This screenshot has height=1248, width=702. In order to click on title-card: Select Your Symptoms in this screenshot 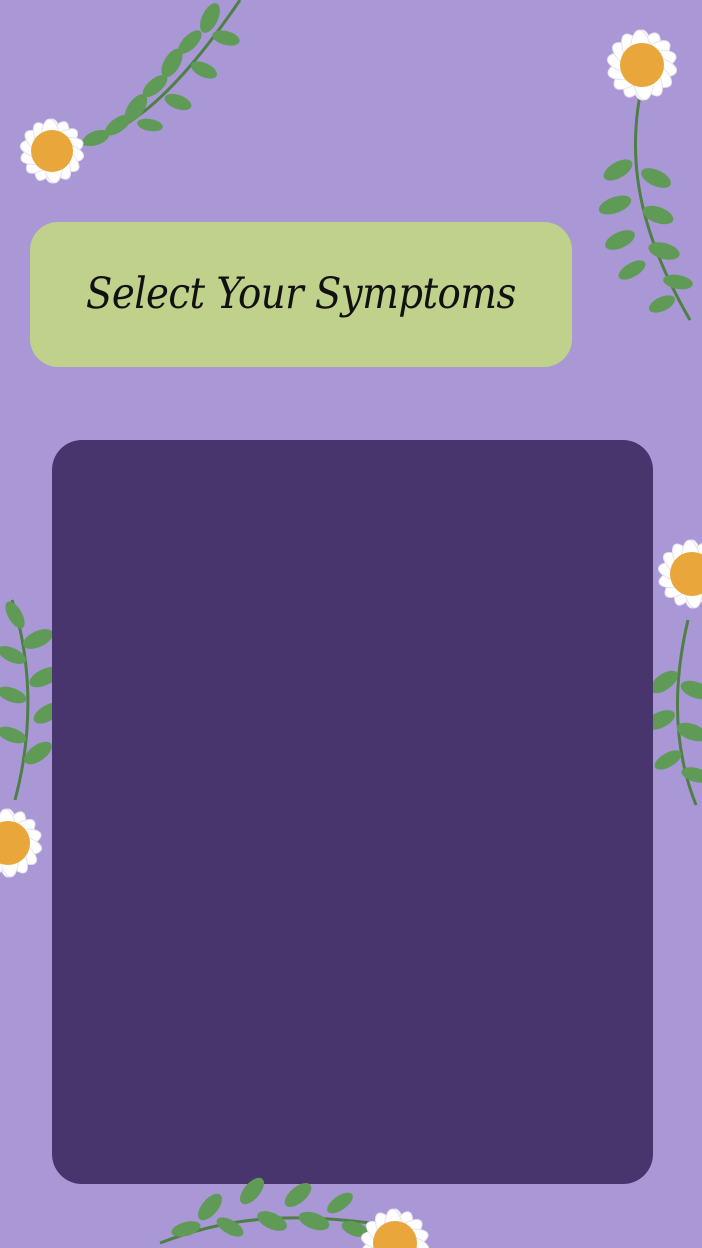, I will do `click(301, 294)`.